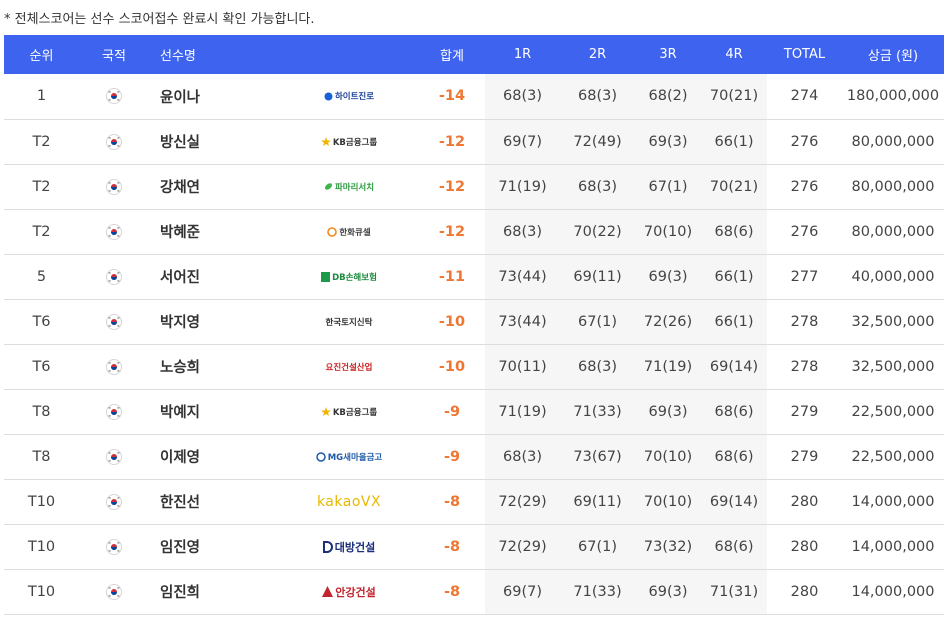  What do you see at coordinates (41, 457) in the screenshot?
I see `rank-cell: T8` at bounding box center [41, 457].